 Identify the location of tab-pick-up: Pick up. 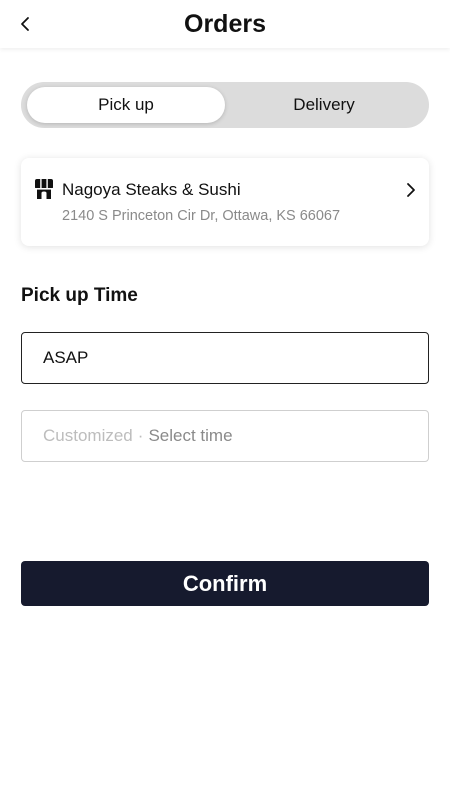
(126, 105).